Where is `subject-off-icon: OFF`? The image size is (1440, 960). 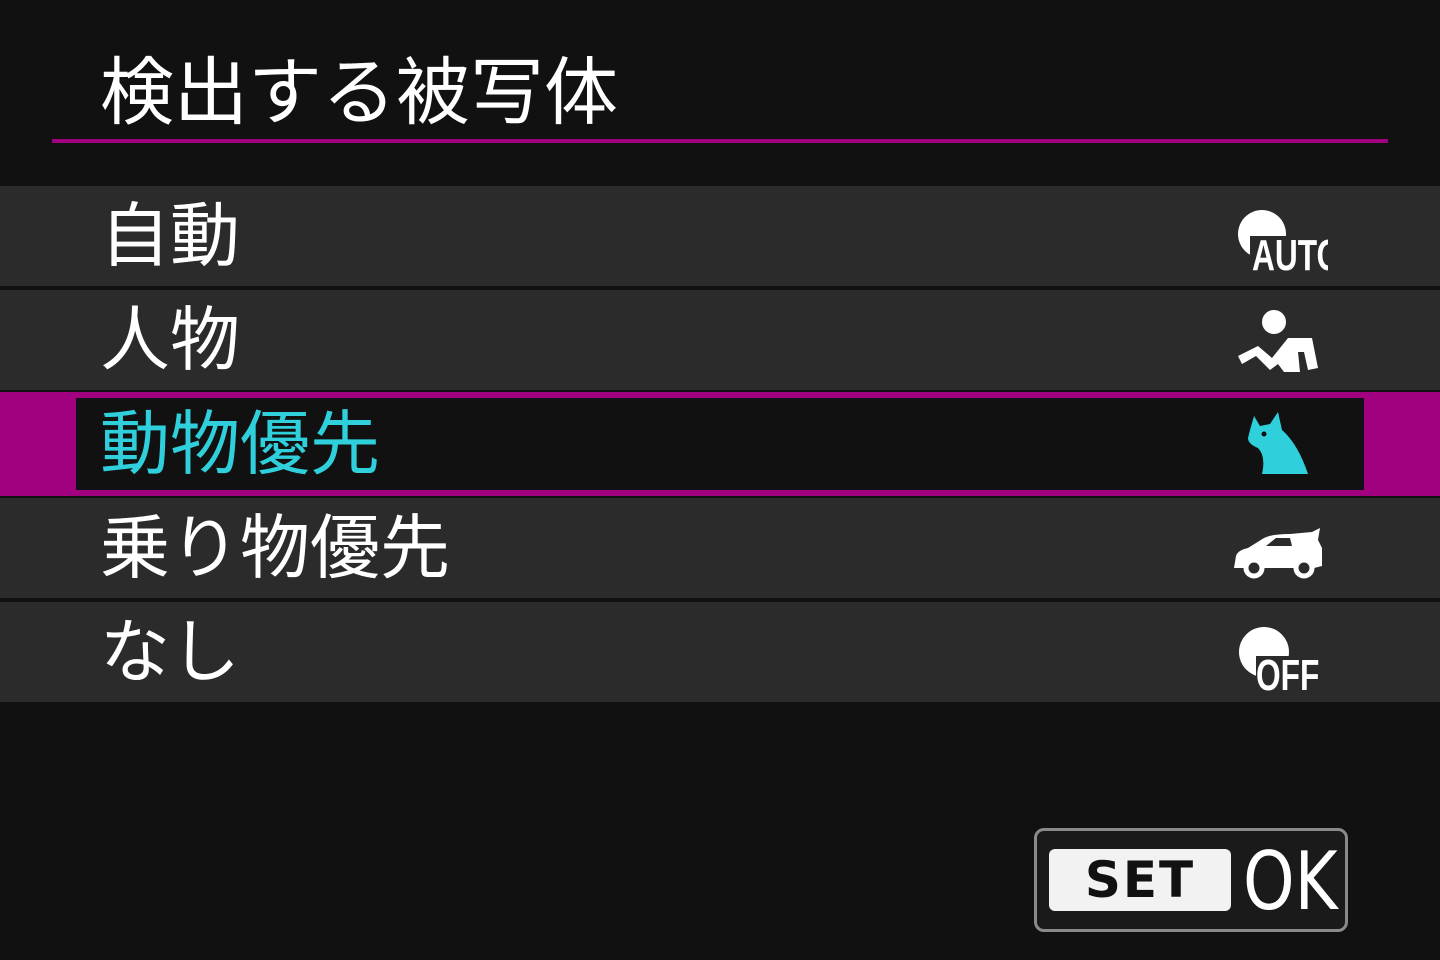
subject-off-icon: OFF is located at coordinates (1278, 656).